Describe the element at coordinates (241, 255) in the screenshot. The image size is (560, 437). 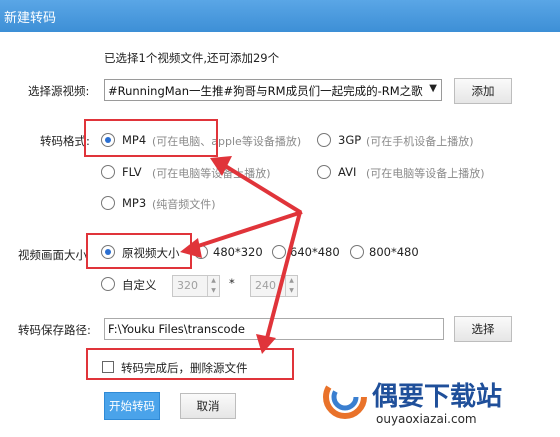
I see `annotation-arrows` at that location.